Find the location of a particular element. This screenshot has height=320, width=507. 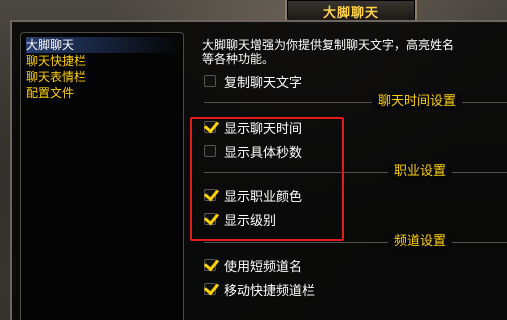

move-channel-bar-checkbox is located at coordinates (210, 289).